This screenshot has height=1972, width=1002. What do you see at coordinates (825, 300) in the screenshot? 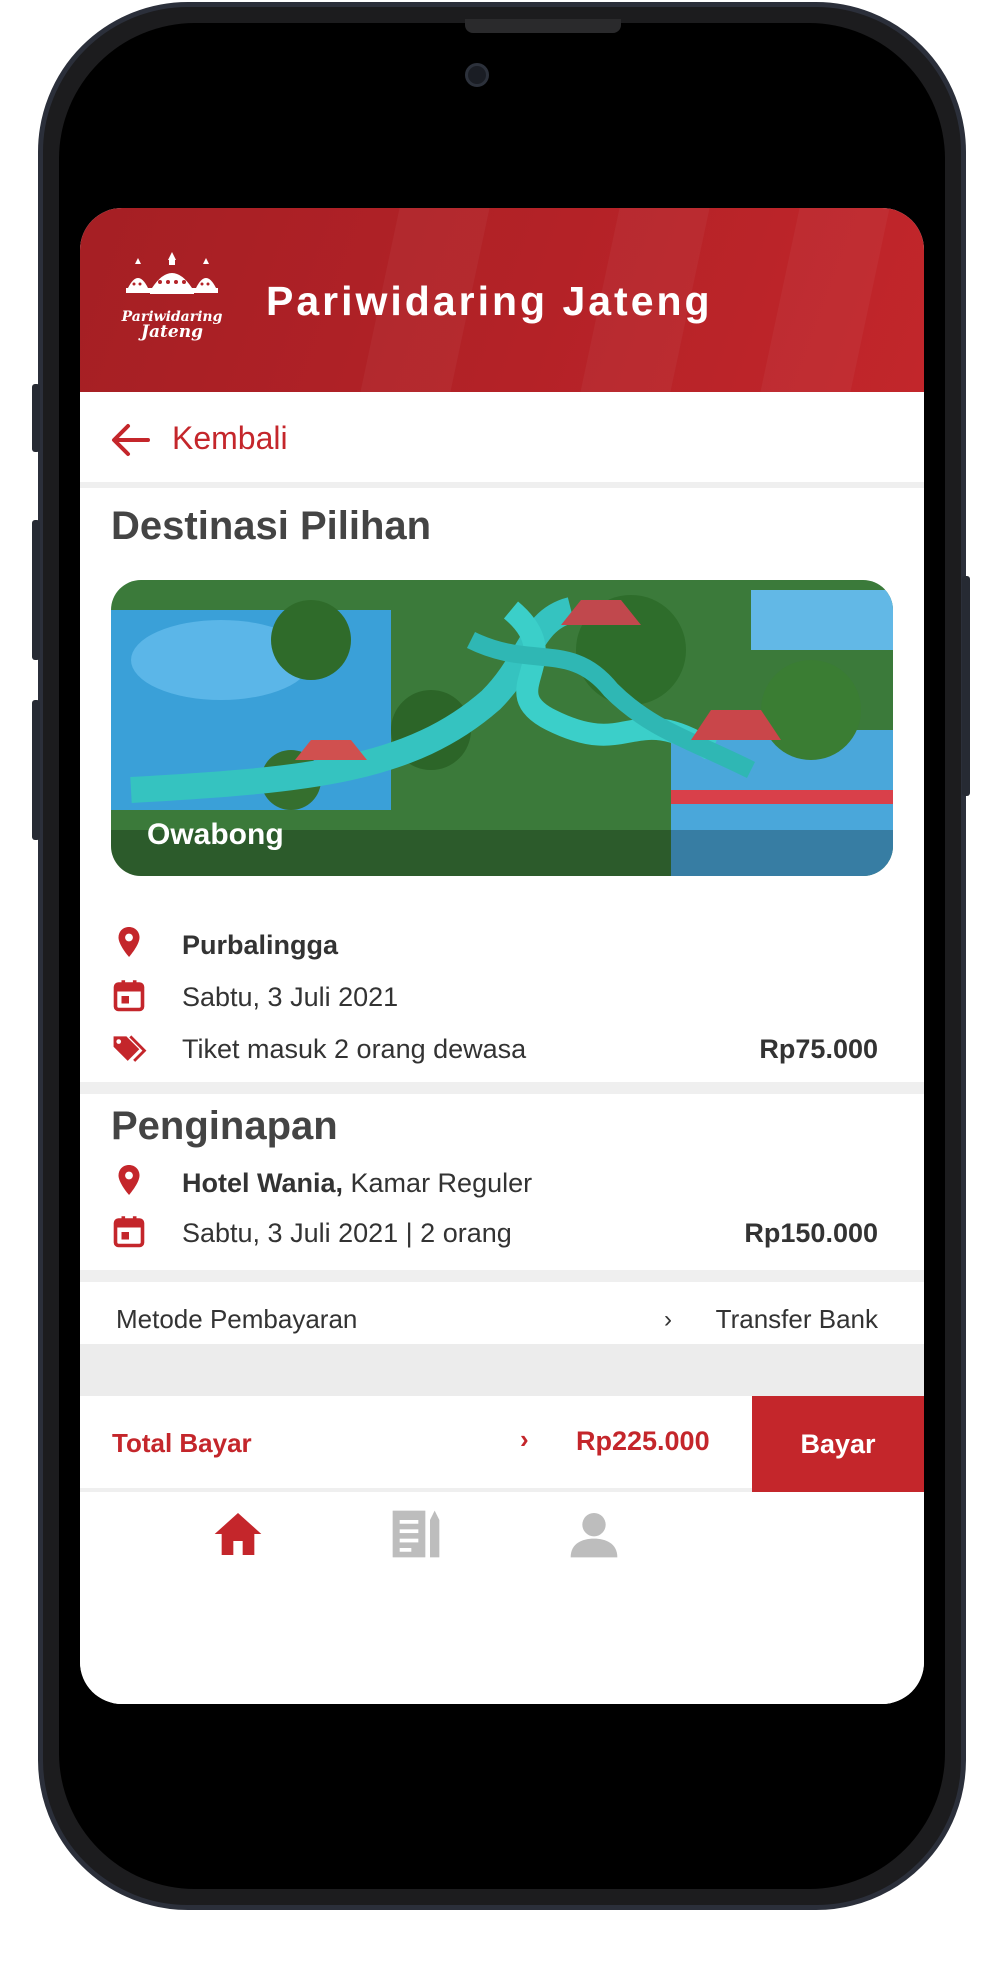
I see `header-decoration` at bounding box center [825, 300].